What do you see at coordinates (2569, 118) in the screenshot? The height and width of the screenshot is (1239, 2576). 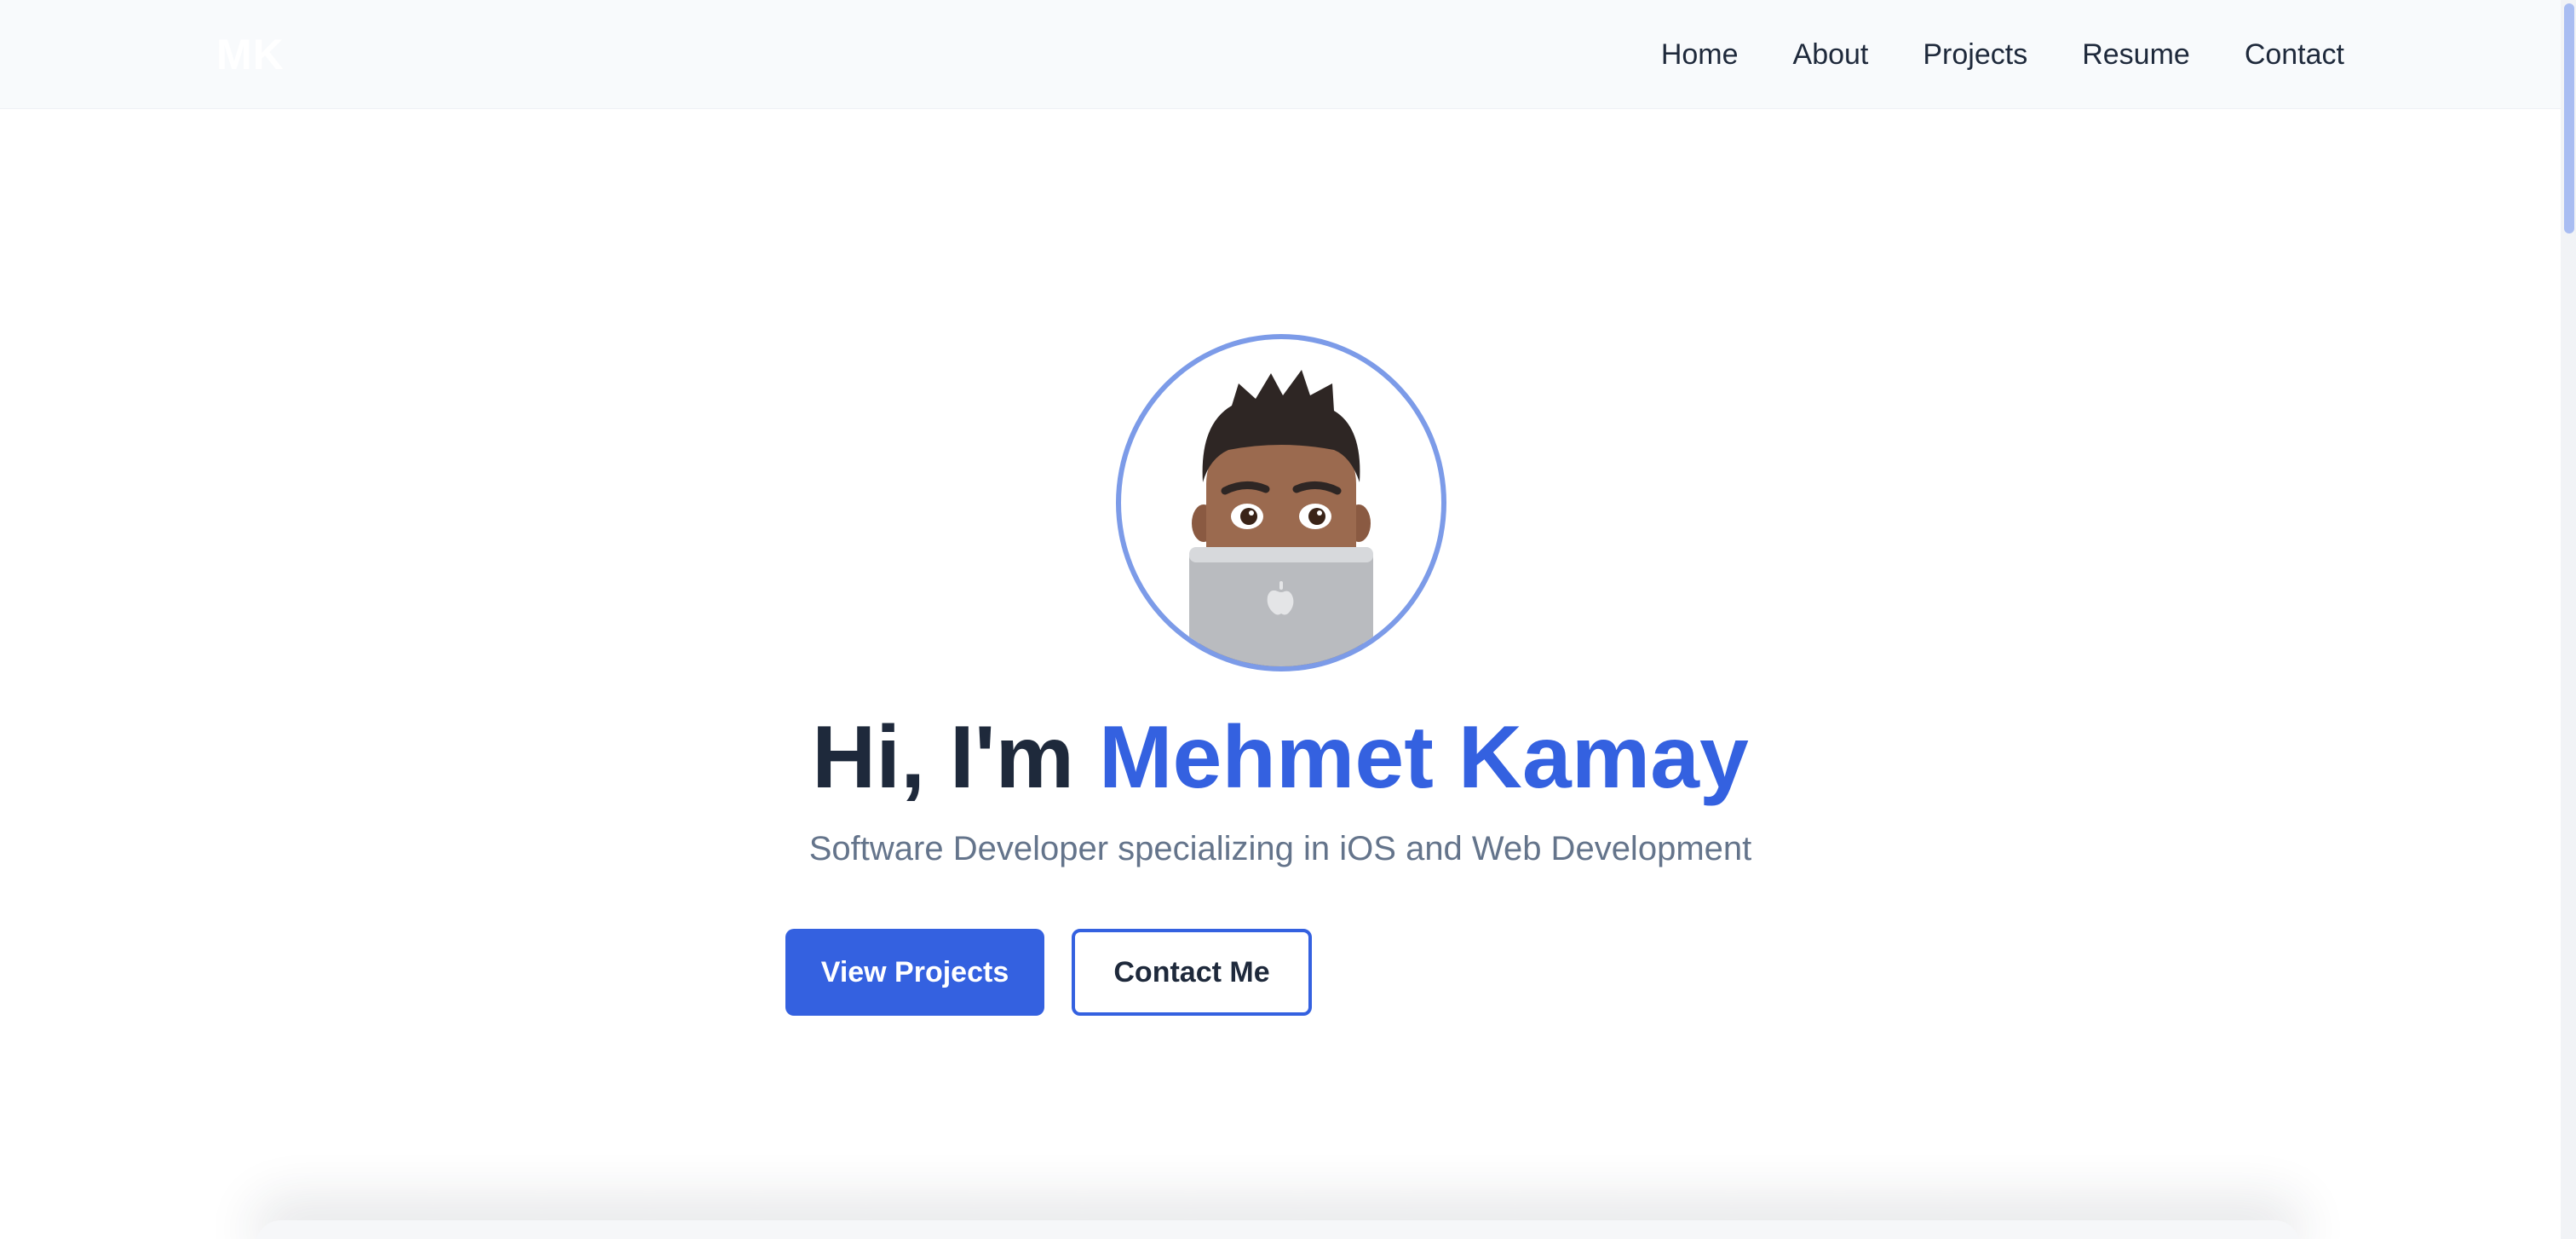 I see `scrollbar-thumb` at bounding box center [2569, 118].